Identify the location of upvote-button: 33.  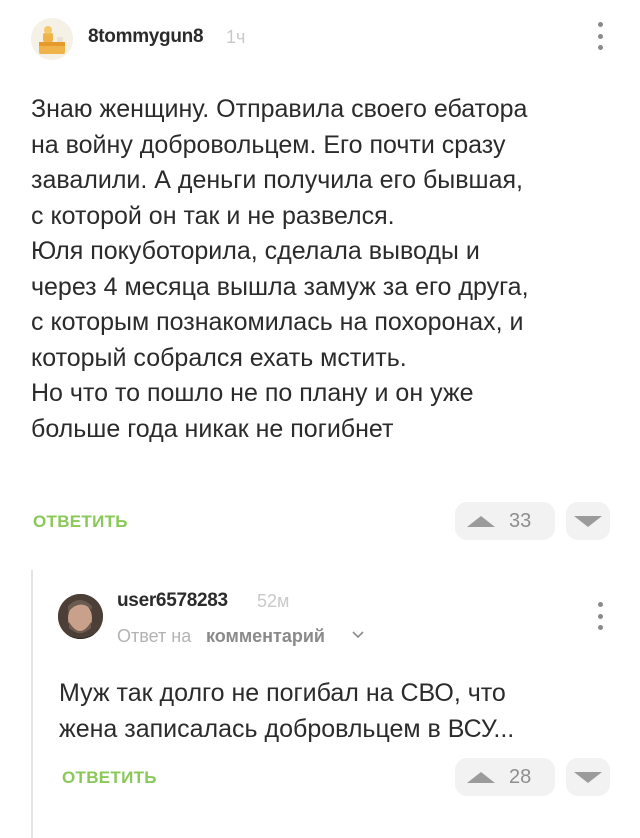
(505, 521).